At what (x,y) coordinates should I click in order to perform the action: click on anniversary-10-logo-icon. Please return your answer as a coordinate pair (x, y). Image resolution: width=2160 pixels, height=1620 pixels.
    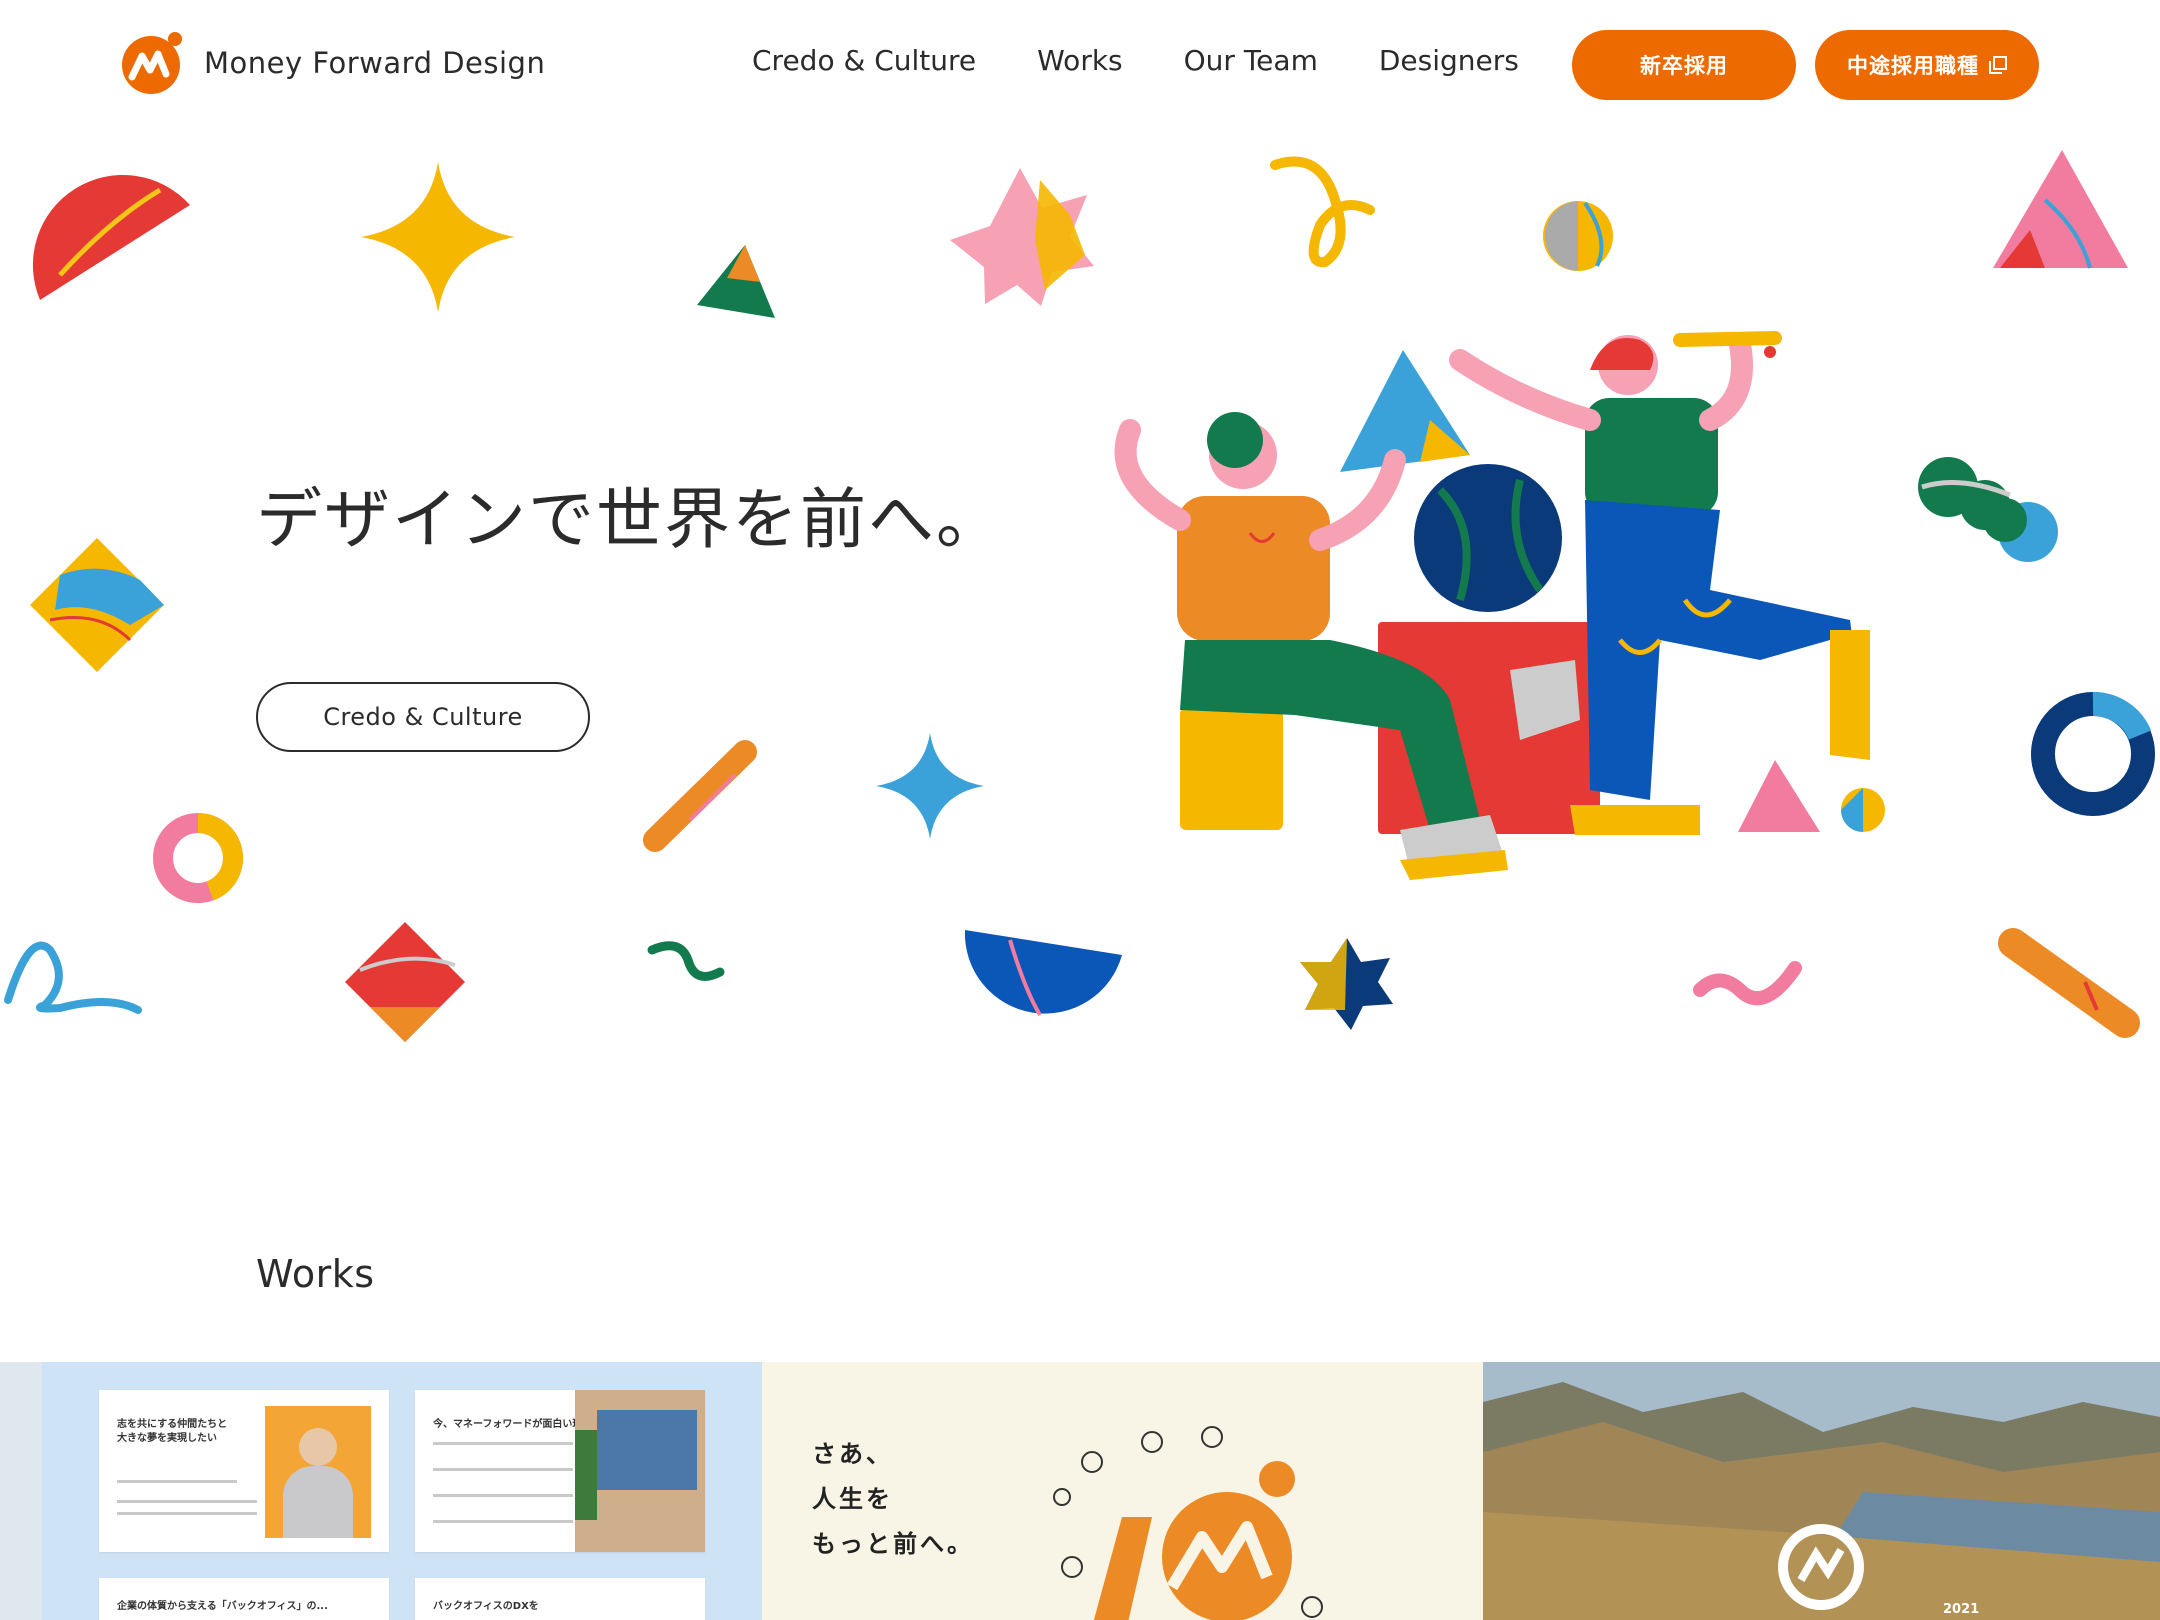
    Looking at the image, I should click on (1188, 1523).